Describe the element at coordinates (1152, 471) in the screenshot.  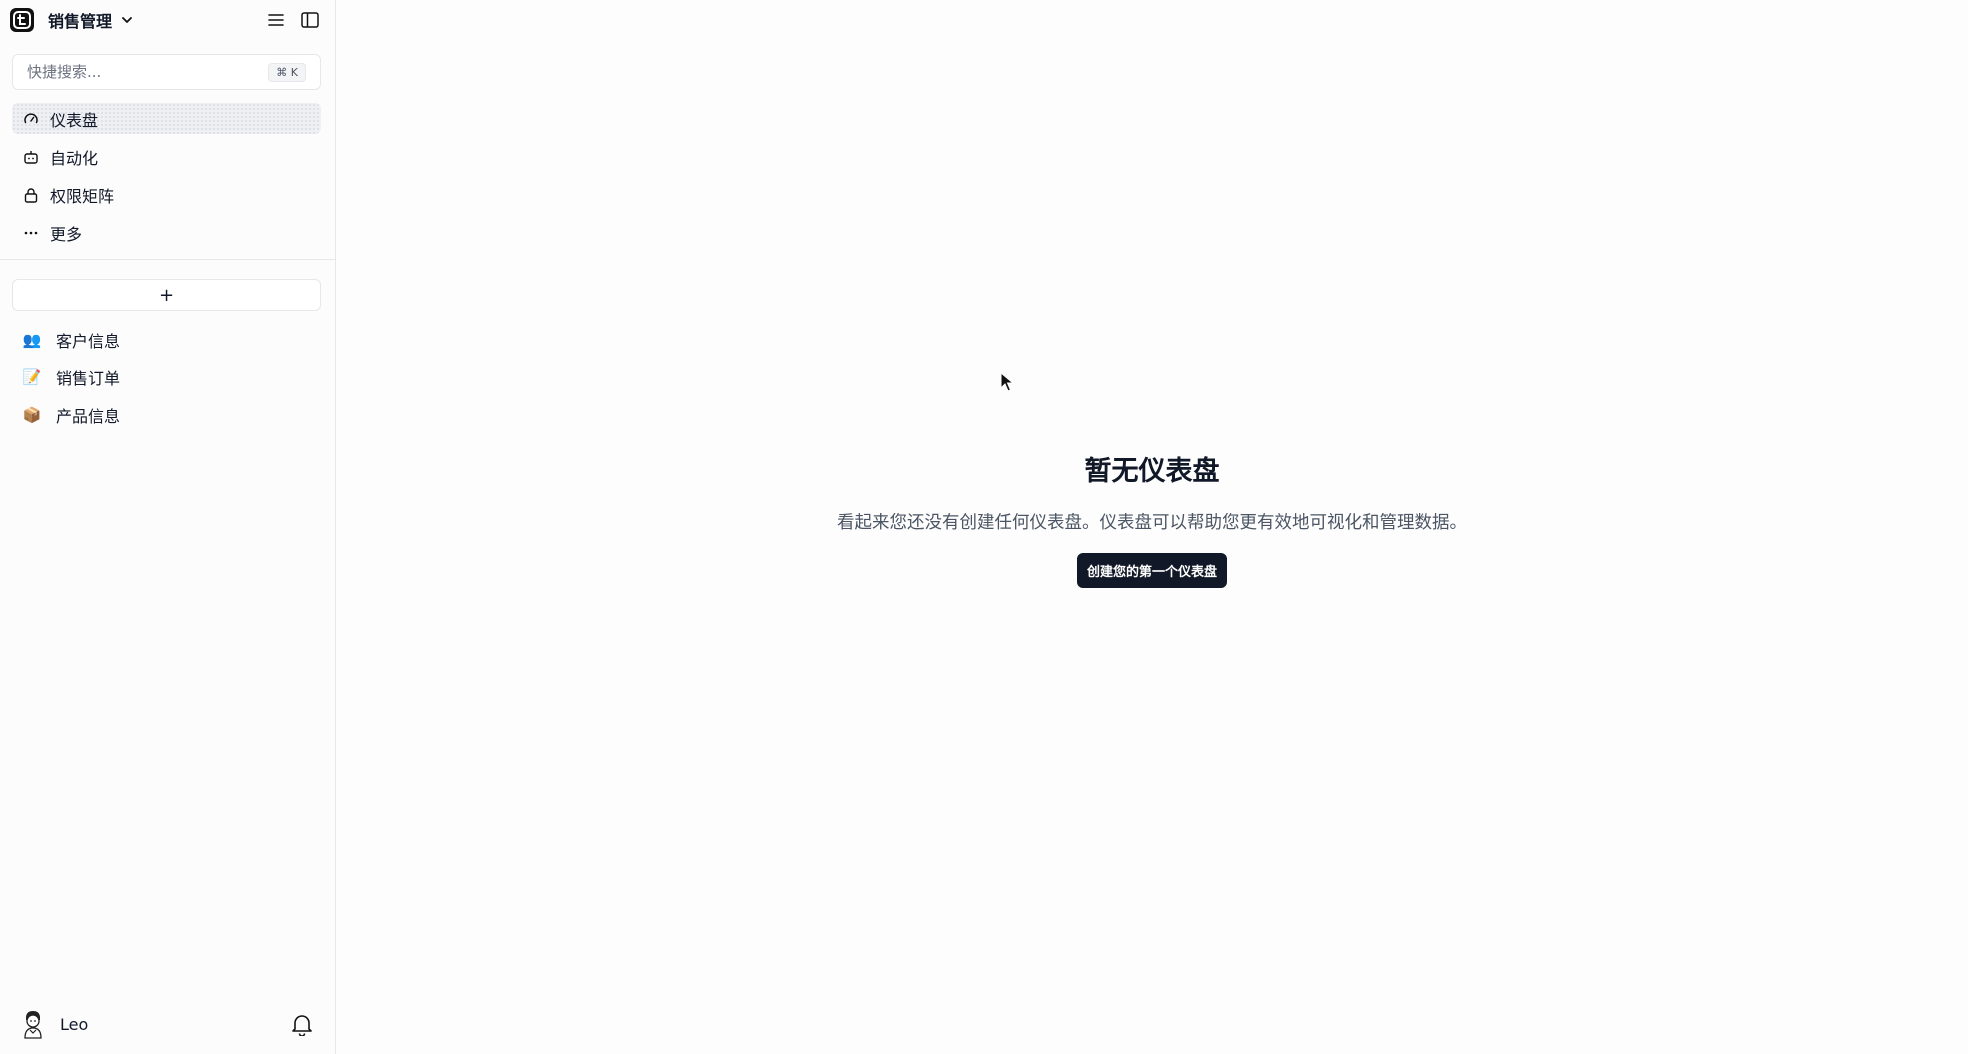
I see `empty-state-title: 暂无仪表盘` at that location.